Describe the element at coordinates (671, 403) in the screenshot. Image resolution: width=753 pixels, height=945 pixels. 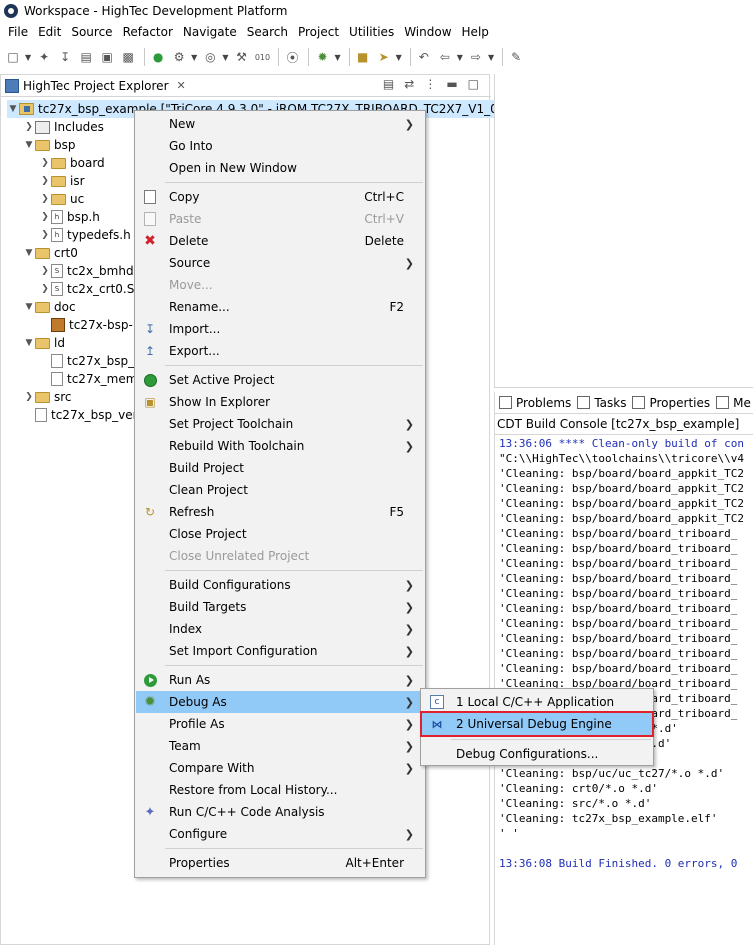
I see `tab-properties: Properties` at that location.